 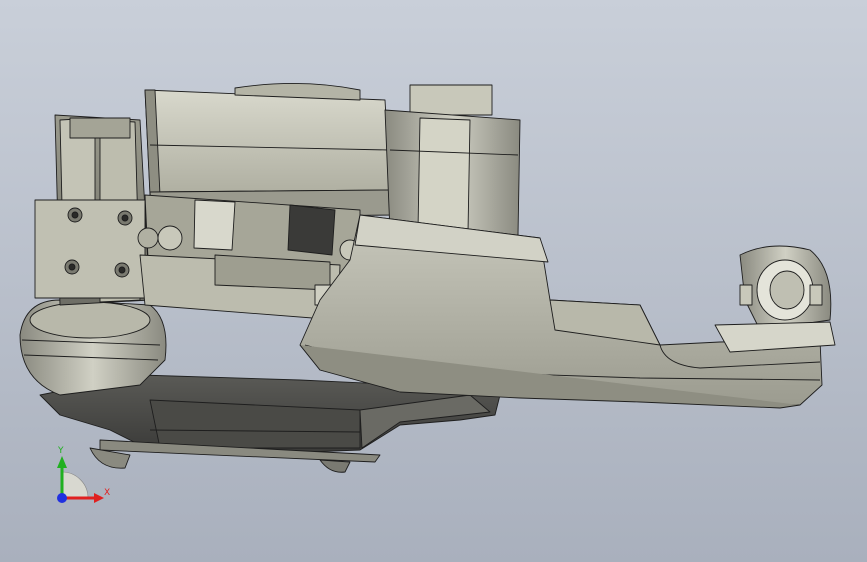 I want to click on y-axis-arrowhead, so click(x=62, y=462).